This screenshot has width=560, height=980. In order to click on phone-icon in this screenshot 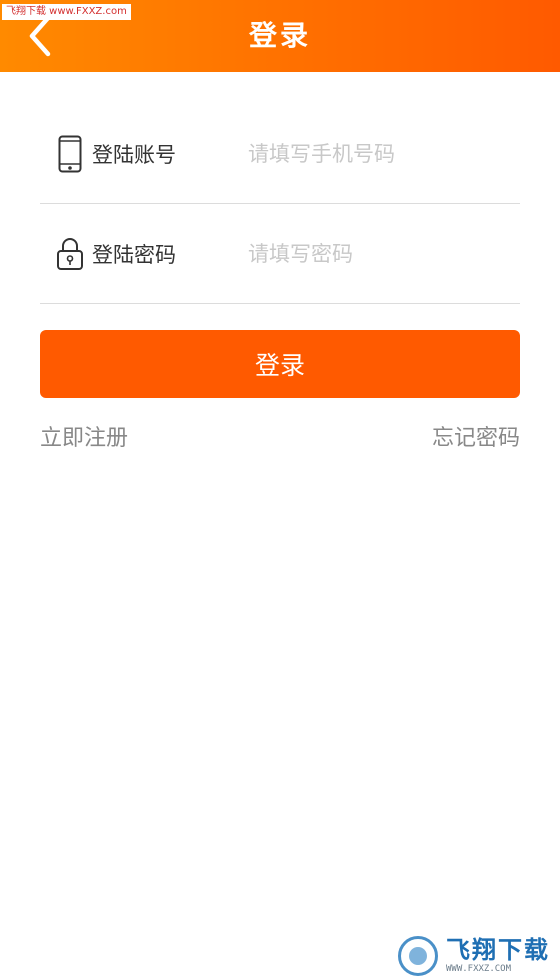, I will do `click(70, 154)`.